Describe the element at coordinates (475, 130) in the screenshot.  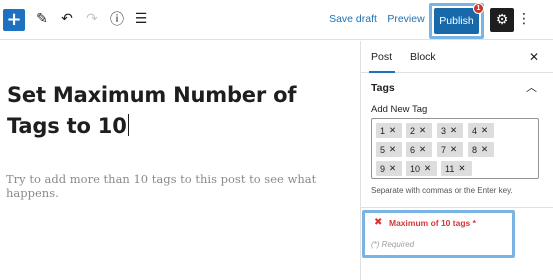
I see `tag-token-label: 4` at that location.